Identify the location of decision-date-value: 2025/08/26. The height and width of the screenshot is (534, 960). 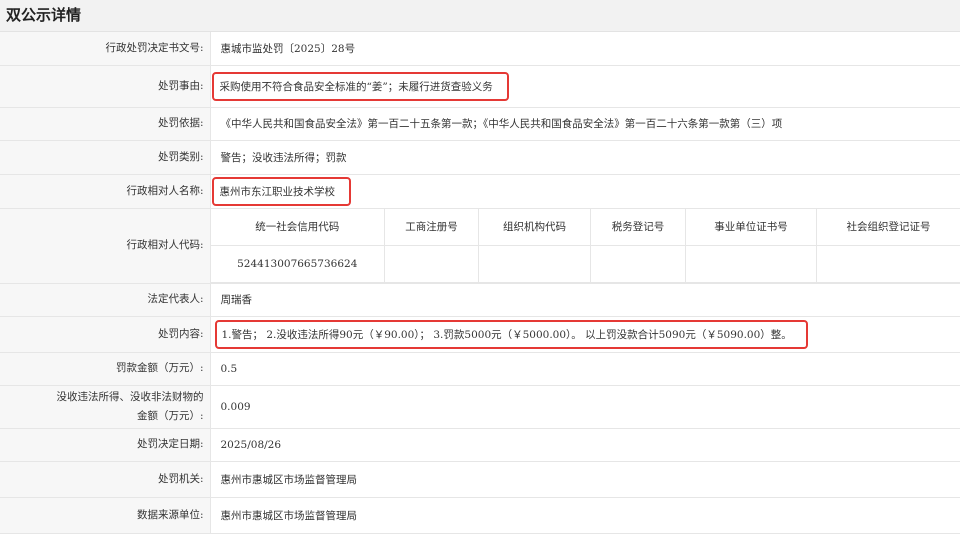
(585, 444).